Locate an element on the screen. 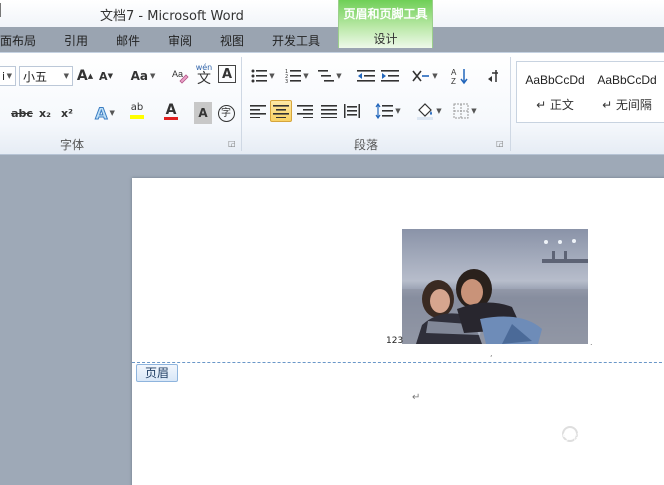 The height and width of the screenshot is (485, 664). align-right-button is located at coordinates (305, 111).